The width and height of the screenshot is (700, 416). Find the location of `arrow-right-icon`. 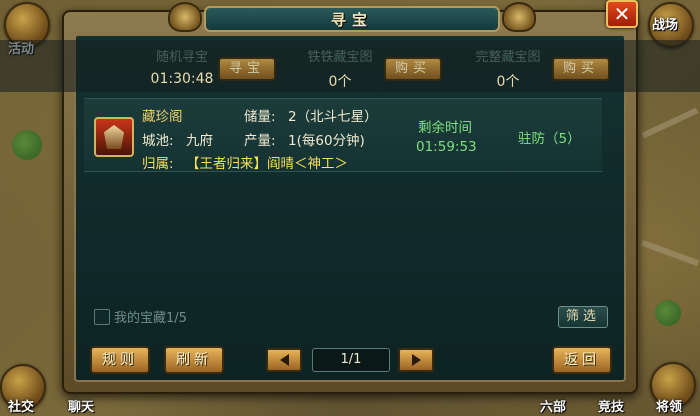

arrow-right-icon is located at coordinates (416, 360).